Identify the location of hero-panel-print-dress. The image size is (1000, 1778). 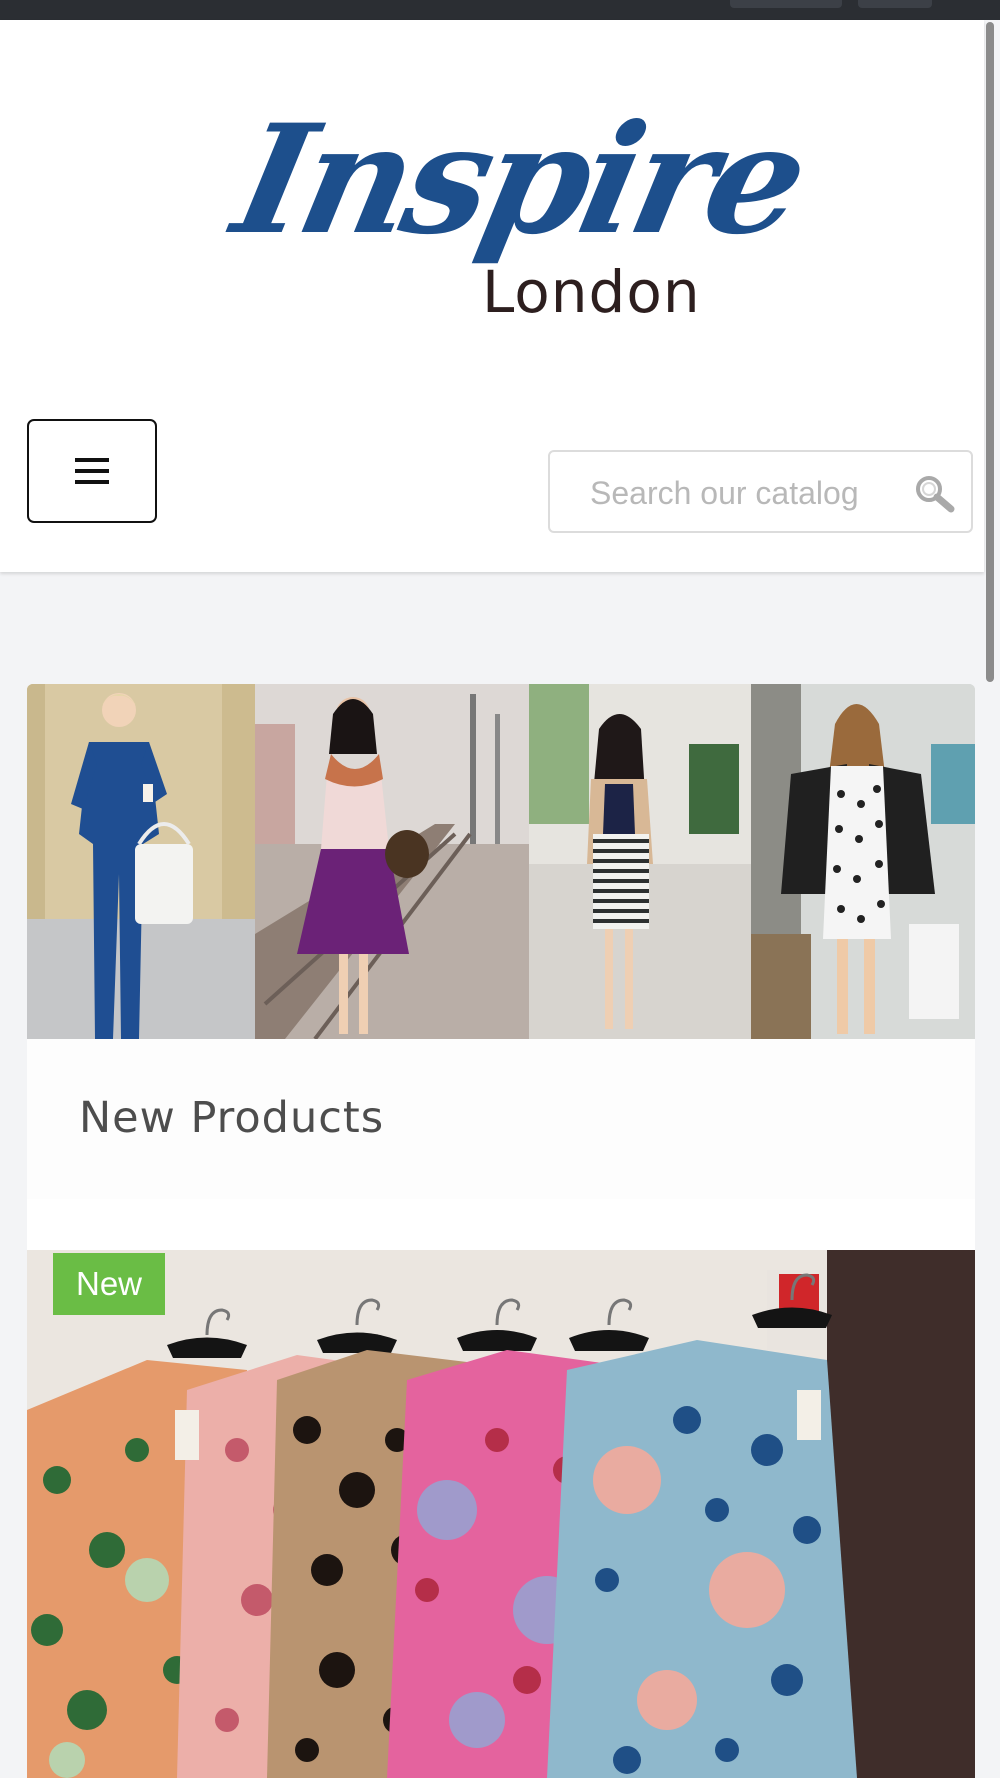
(863, 861).